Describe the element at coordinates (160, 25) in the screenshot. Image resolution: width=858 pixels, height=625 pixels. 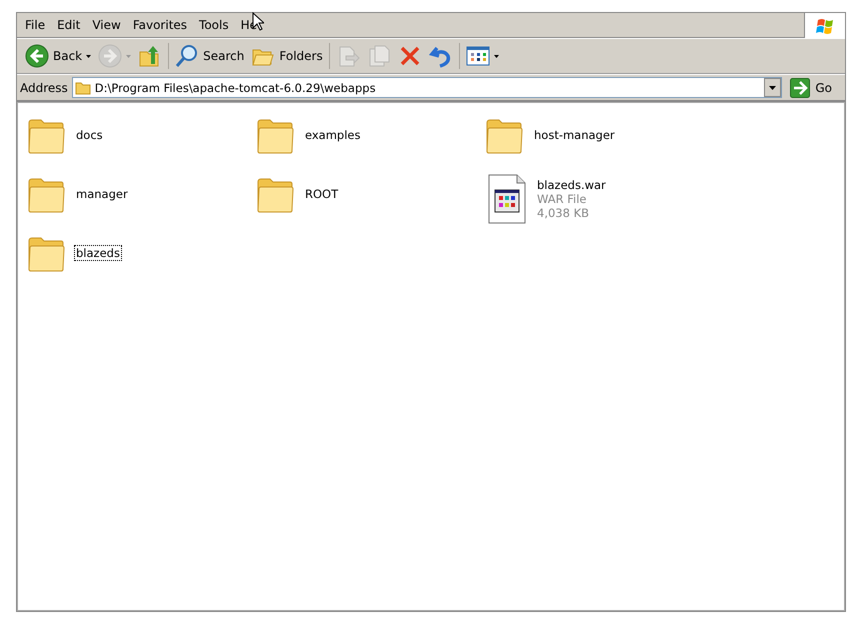
I see `menu-item: Favorites` at that location.